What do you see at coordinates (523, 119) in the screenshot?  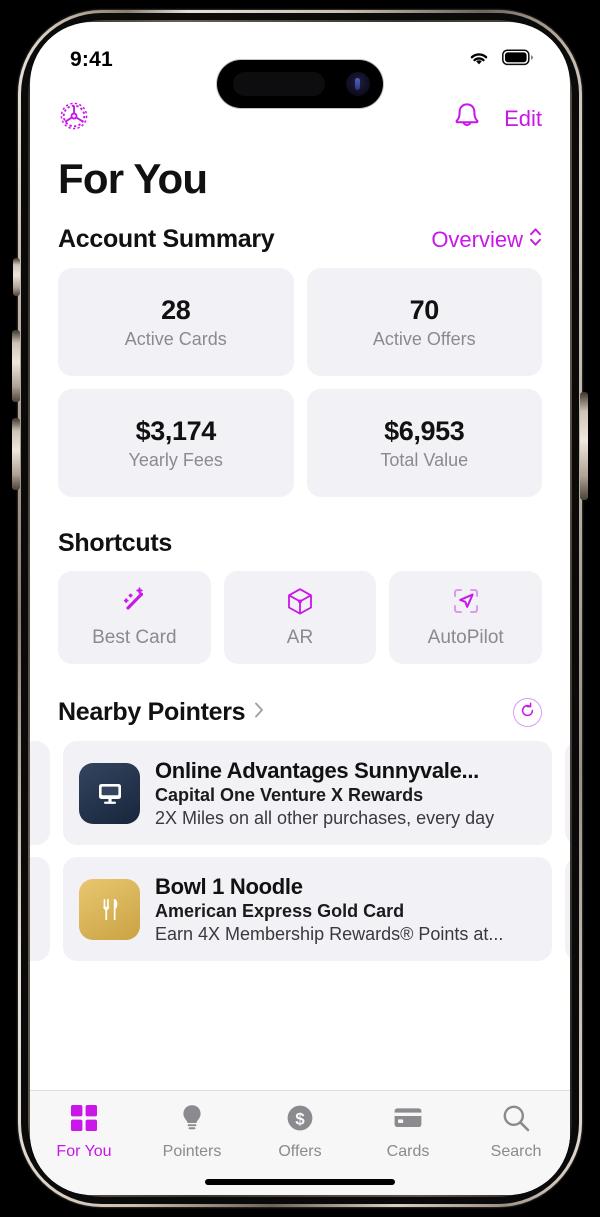 I see `edit-button: Edit` at bounding box center [523, 119].